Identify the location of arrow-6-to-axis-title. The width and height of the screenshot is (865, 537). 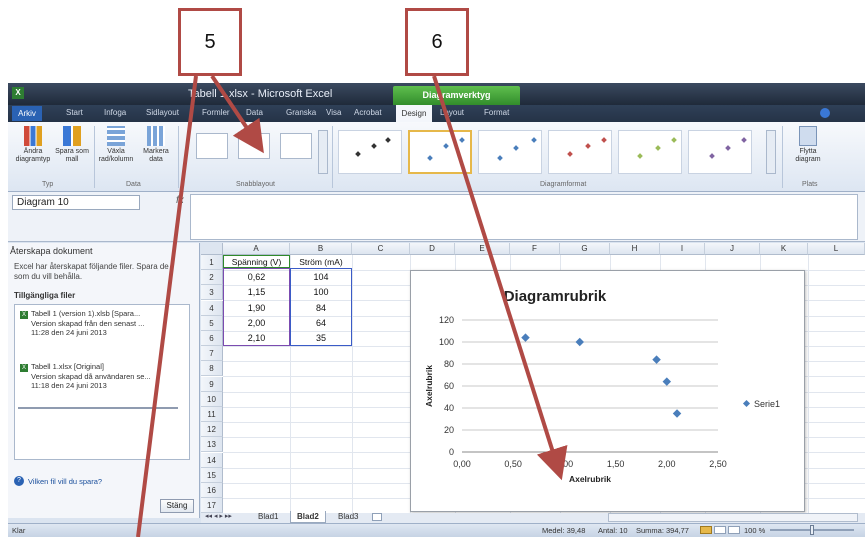
(500, 278).